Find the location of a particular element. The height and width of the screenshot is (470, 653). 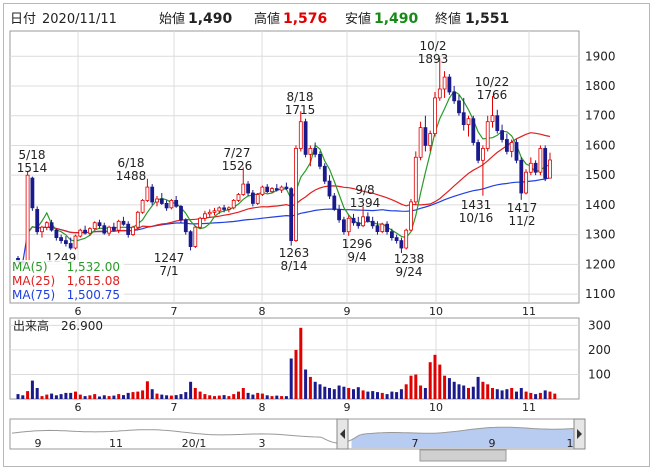

price-y-tick-label: 1400 is located at coordinates (600, 205).